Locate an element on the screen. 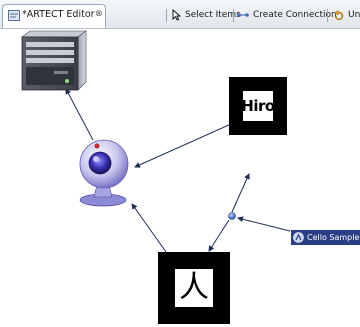 This screenshot has height=327, width=360. connection-hiro-to-webcam is located at coordinates (183, 145).